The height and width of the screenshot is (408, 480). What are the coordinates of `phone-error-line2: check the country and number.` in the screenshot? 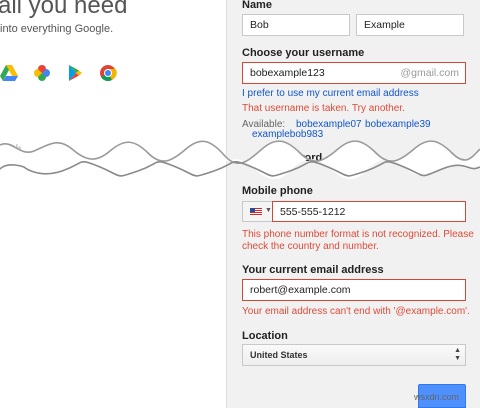 It's located at (310, 246).